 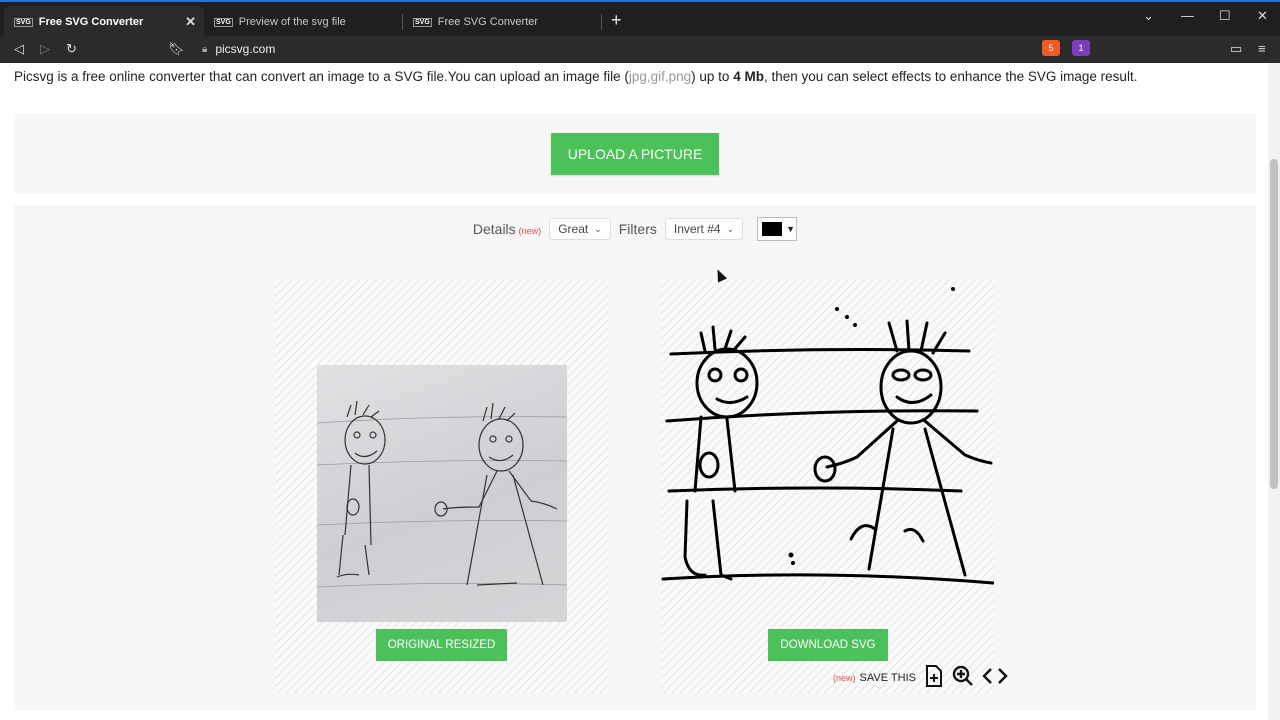 I want to click on color-picker: ▼, so click(x=777, y=229).